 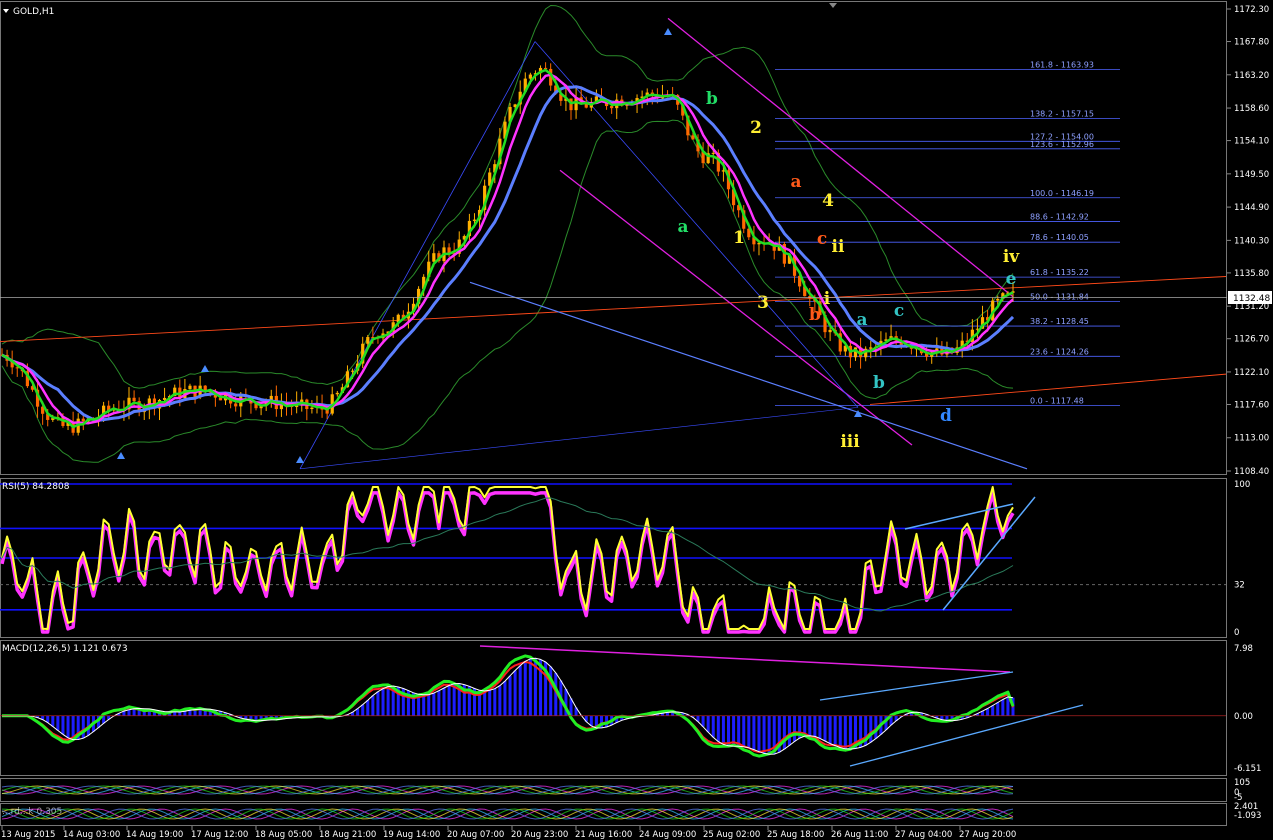 I want to click on fib-level-label: 0.0 - 1117.48, so click(x=1057, y=400).